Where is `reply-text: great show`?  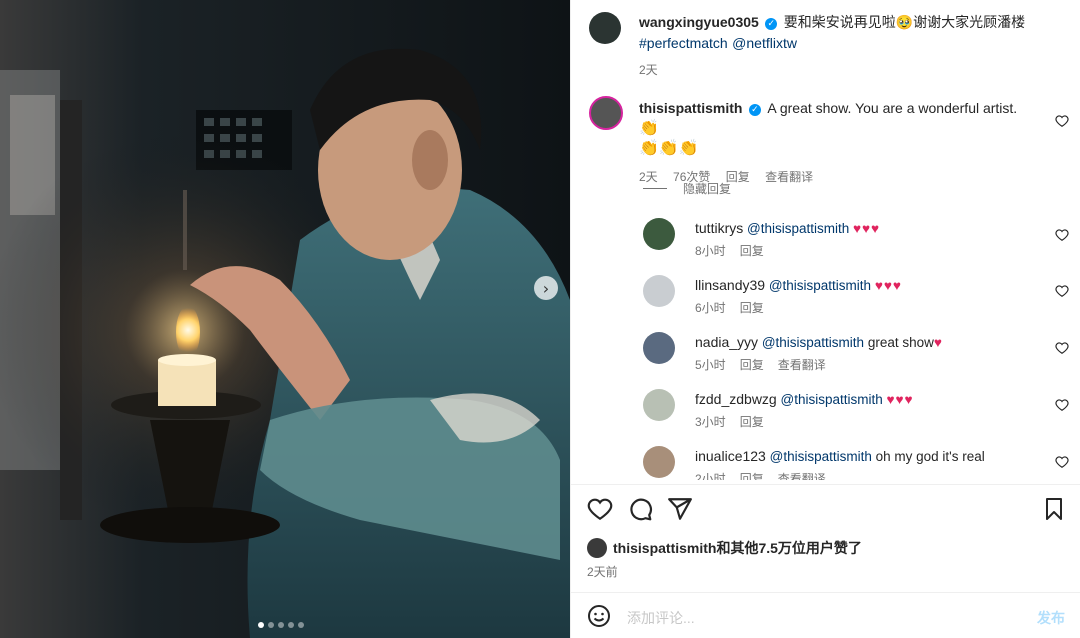 reply-text: great show is located at coordinates (900, 342).